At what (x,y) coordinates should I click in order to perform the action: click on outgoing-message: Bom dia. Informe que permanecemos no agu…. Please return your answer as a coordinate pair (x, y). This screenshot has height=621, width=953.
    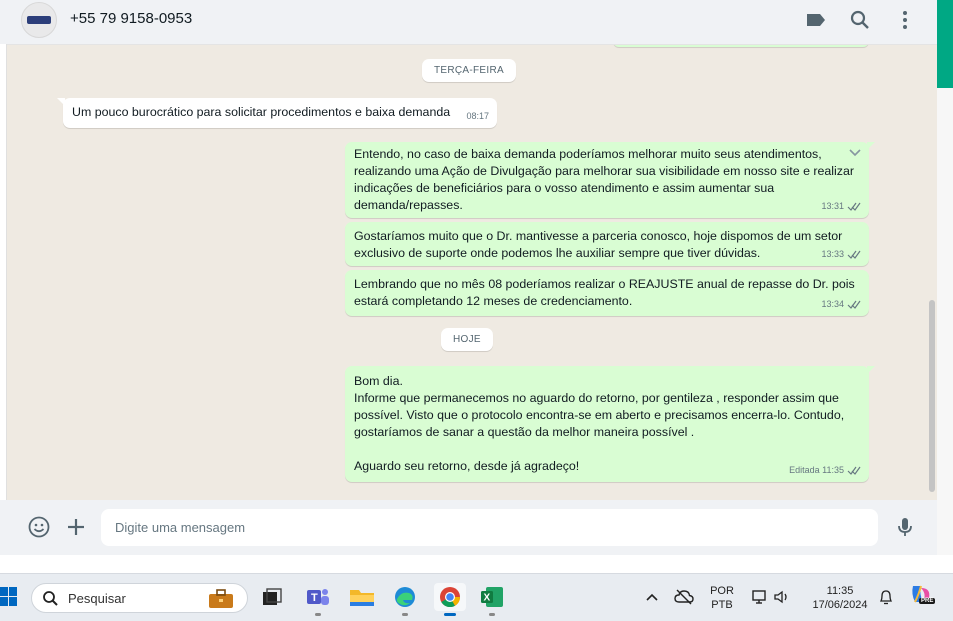
    Looking at the image, I should click on (610, 424).